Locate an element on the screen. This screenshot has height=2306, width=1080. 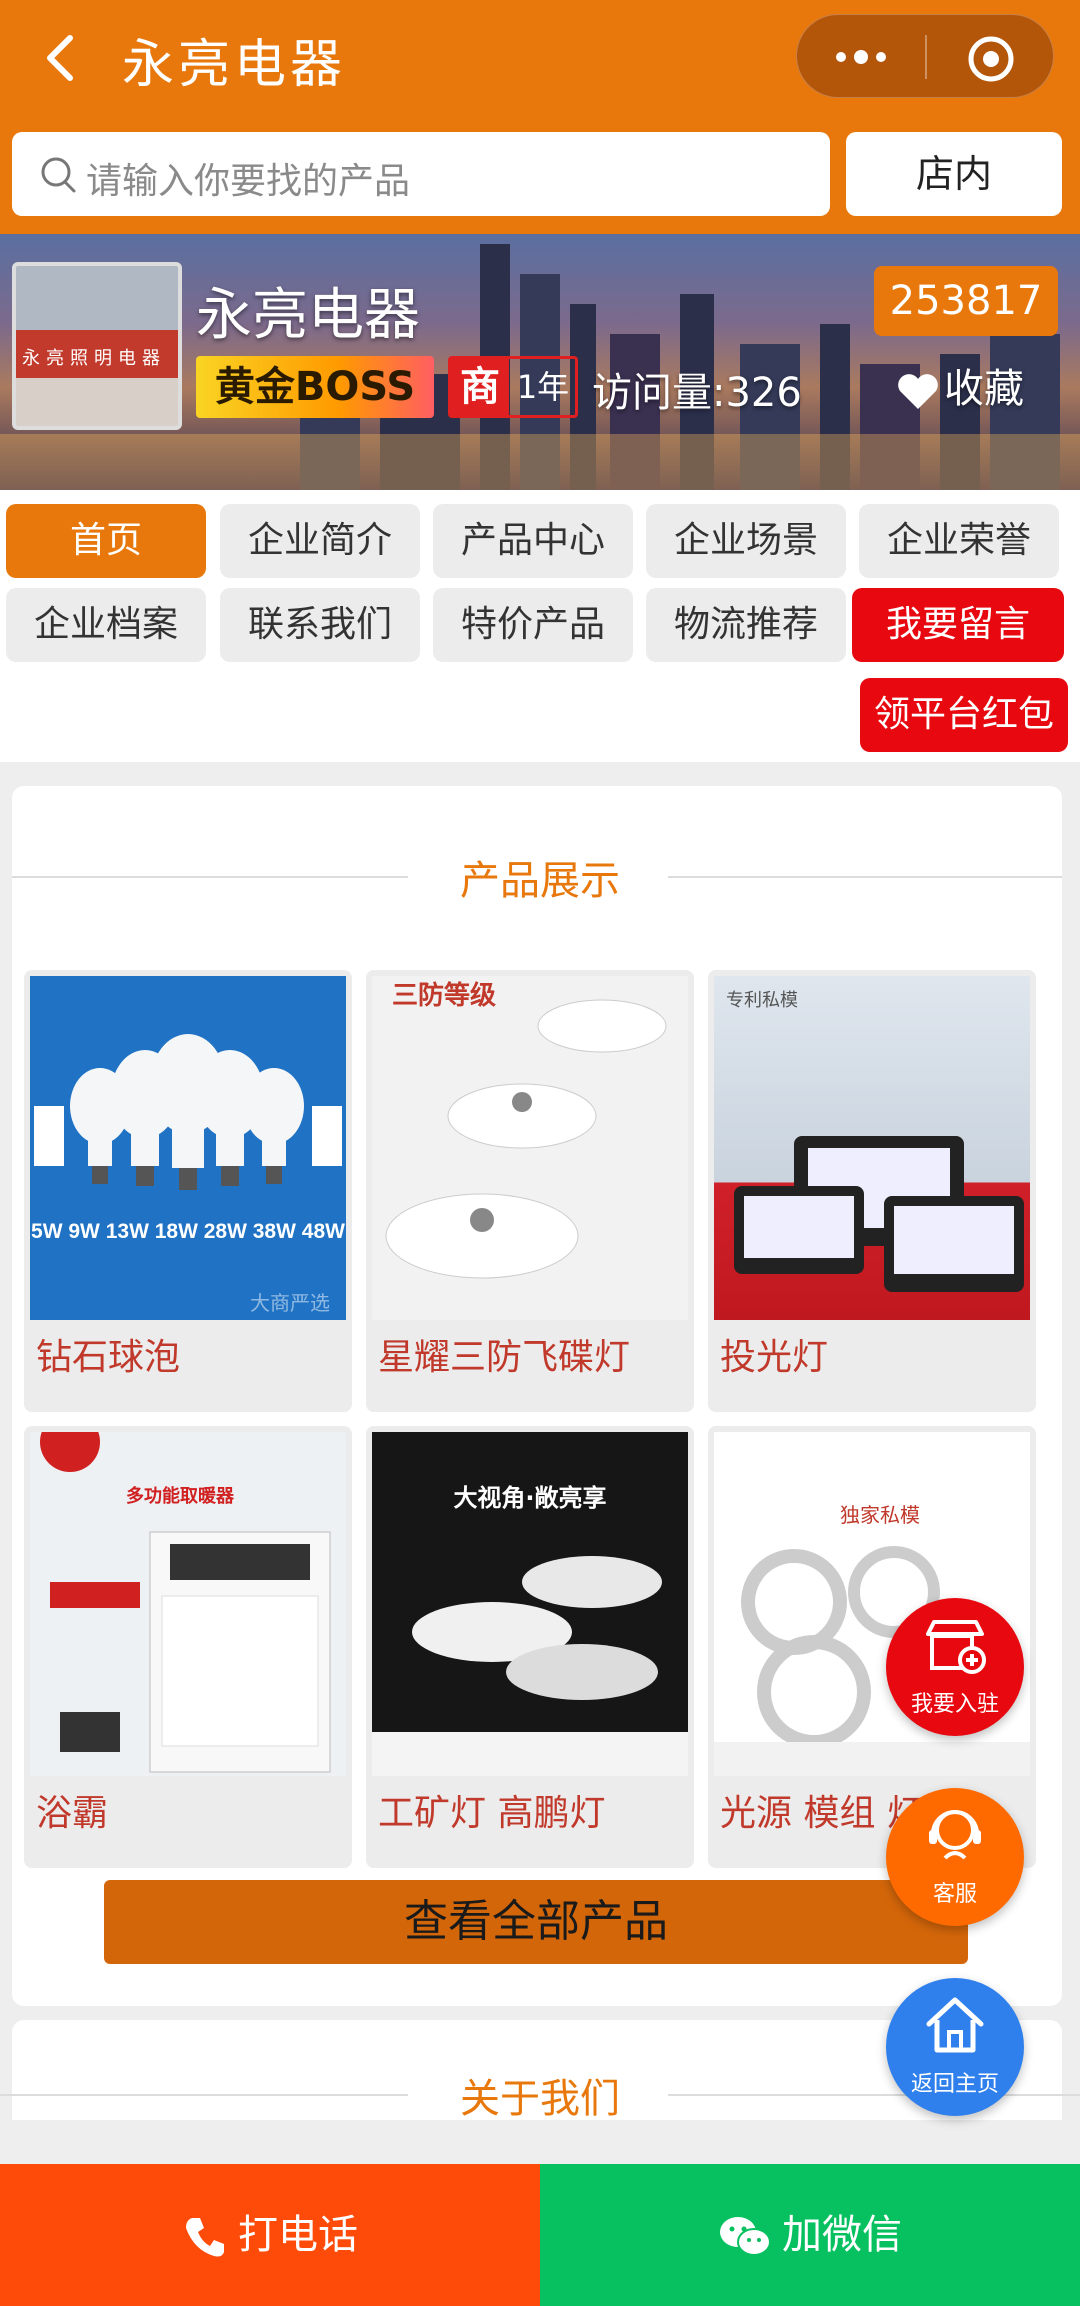
nav-home: 首页 is located at coordinates (106, 541).